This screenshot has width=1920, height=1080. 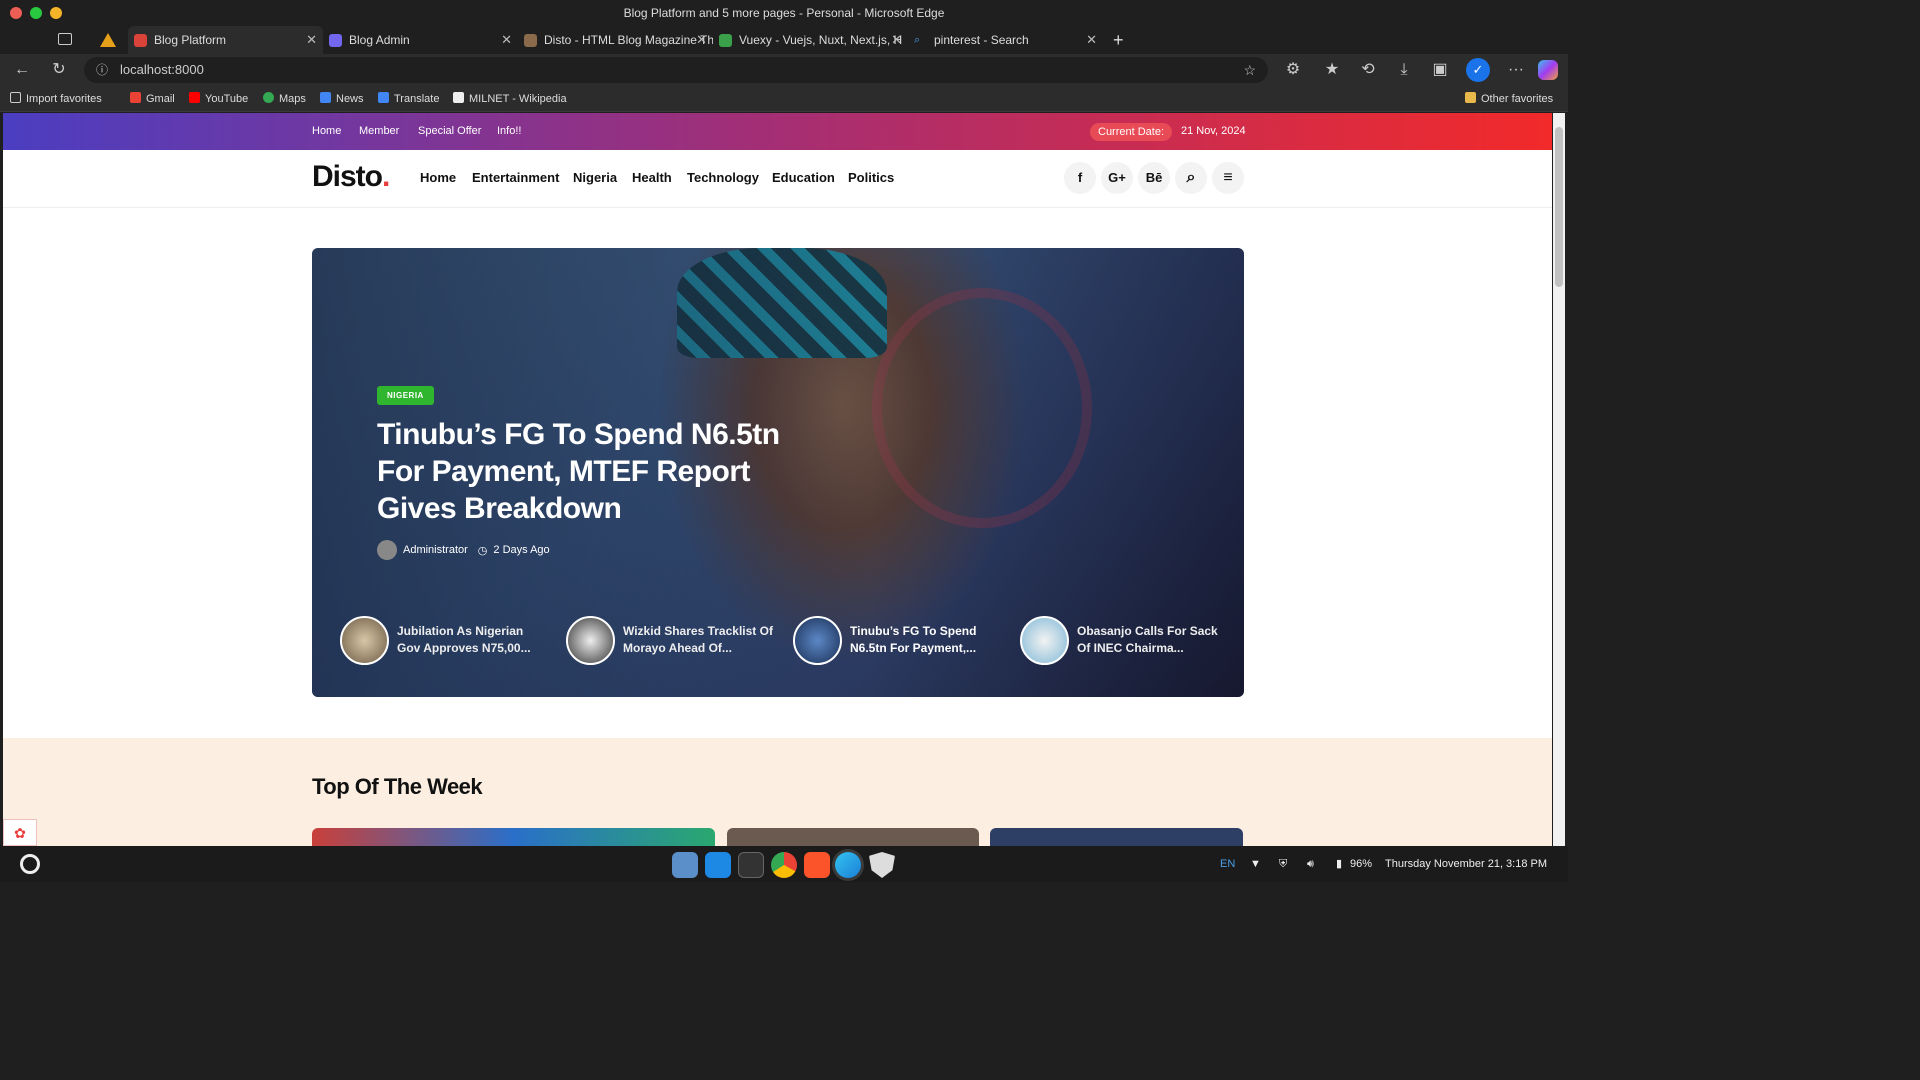 I want to click on profile-check-icon: ✓, so click(x=1478, y=70).